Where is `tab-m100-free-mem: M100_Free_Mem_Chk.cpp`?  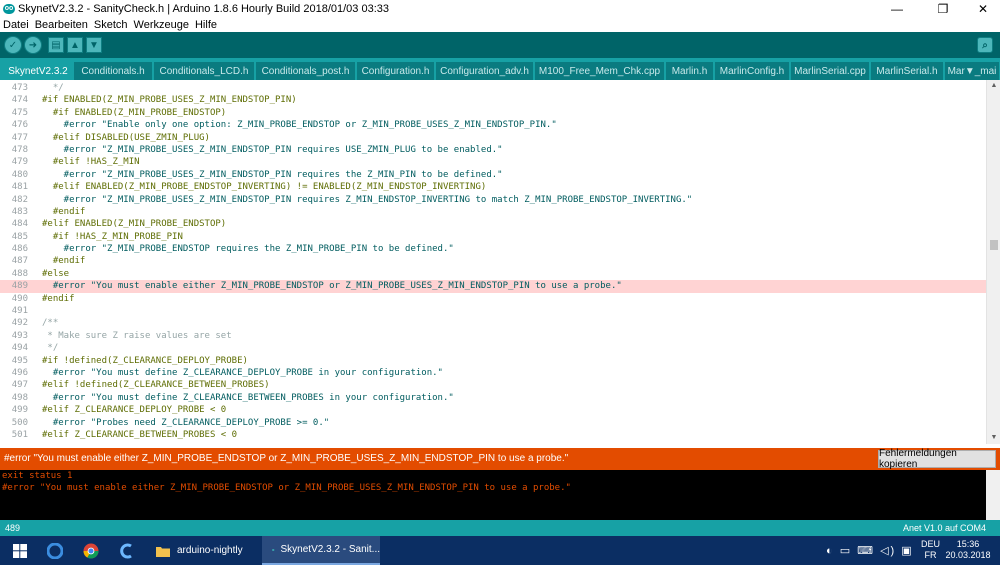 tab-m100-free-mem: M100_Free_Mem_Chk.cpp is located at coordinates (600, 71).